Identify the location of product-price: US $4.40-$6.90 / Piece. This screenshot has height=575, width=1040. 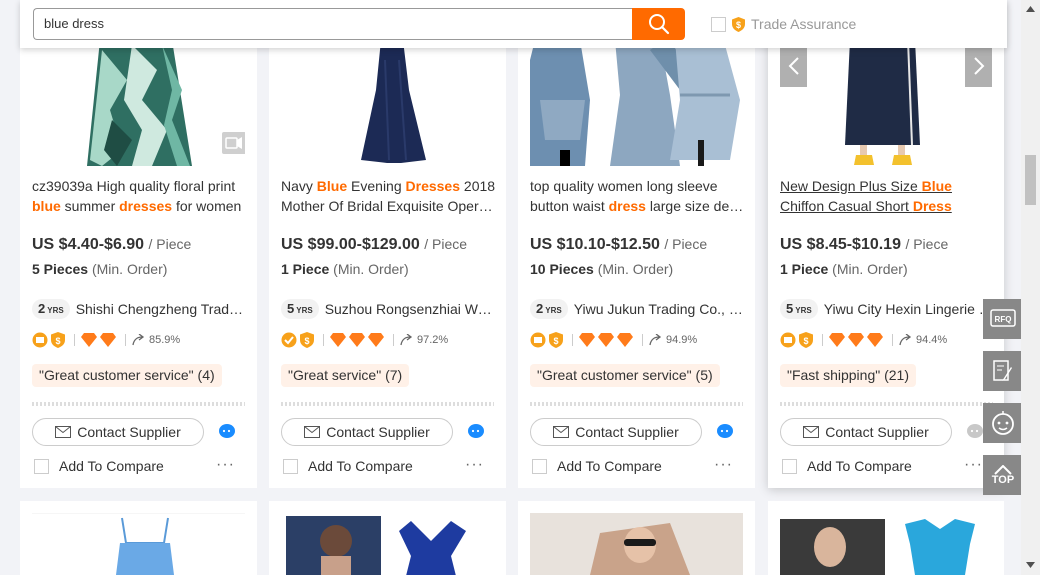
(112, 244).